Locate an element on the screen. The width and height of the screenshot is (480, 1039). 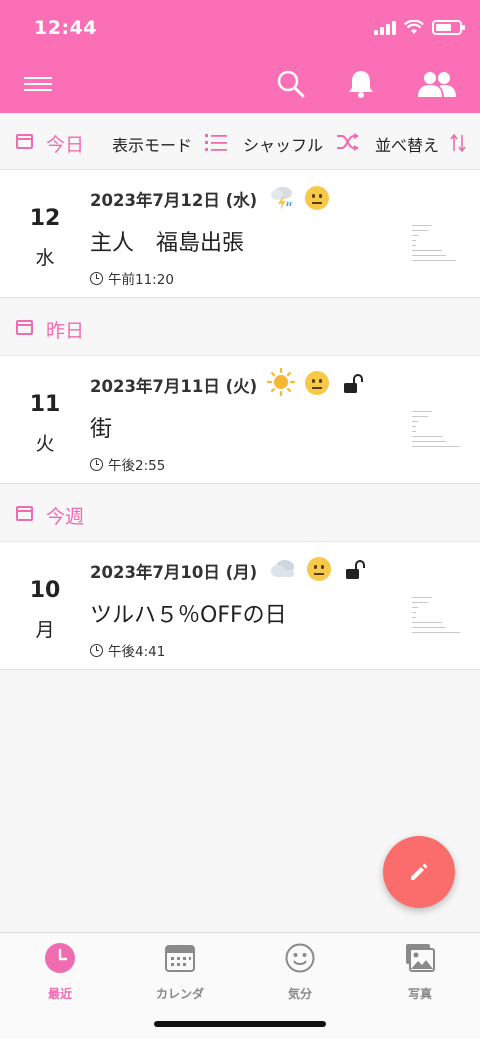
status-time: 12:44 is located at coordinates (65, 28).